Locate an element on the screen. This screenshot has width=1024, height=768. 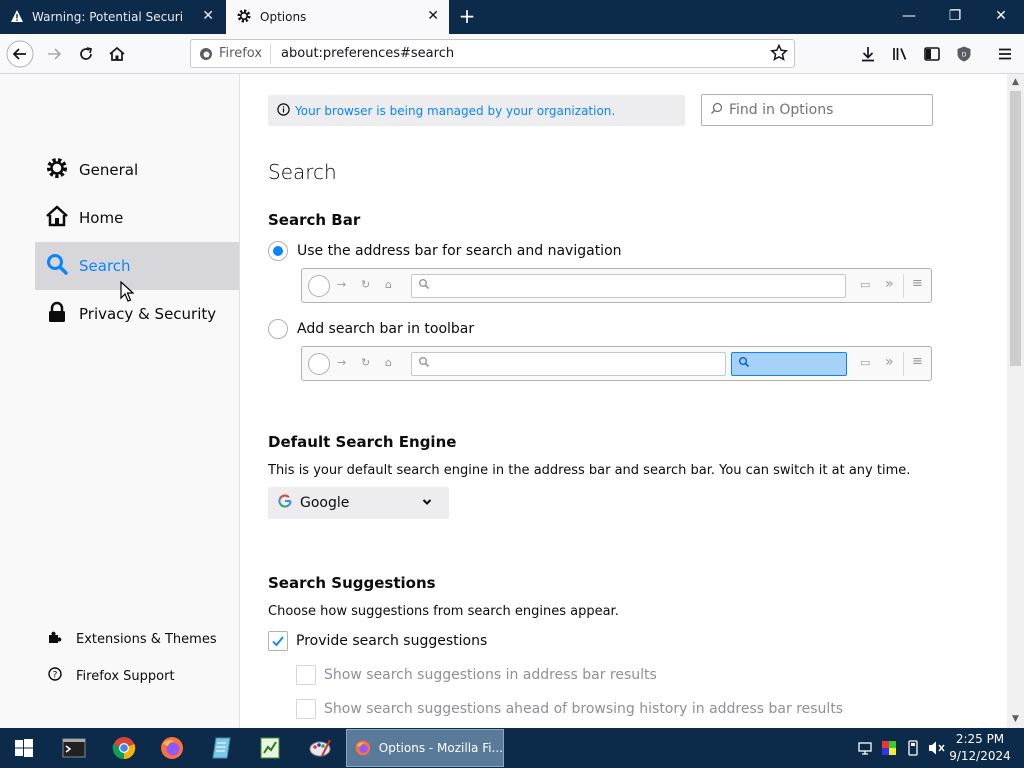
bookmark-star-icon is located at coordinates (779, 54).